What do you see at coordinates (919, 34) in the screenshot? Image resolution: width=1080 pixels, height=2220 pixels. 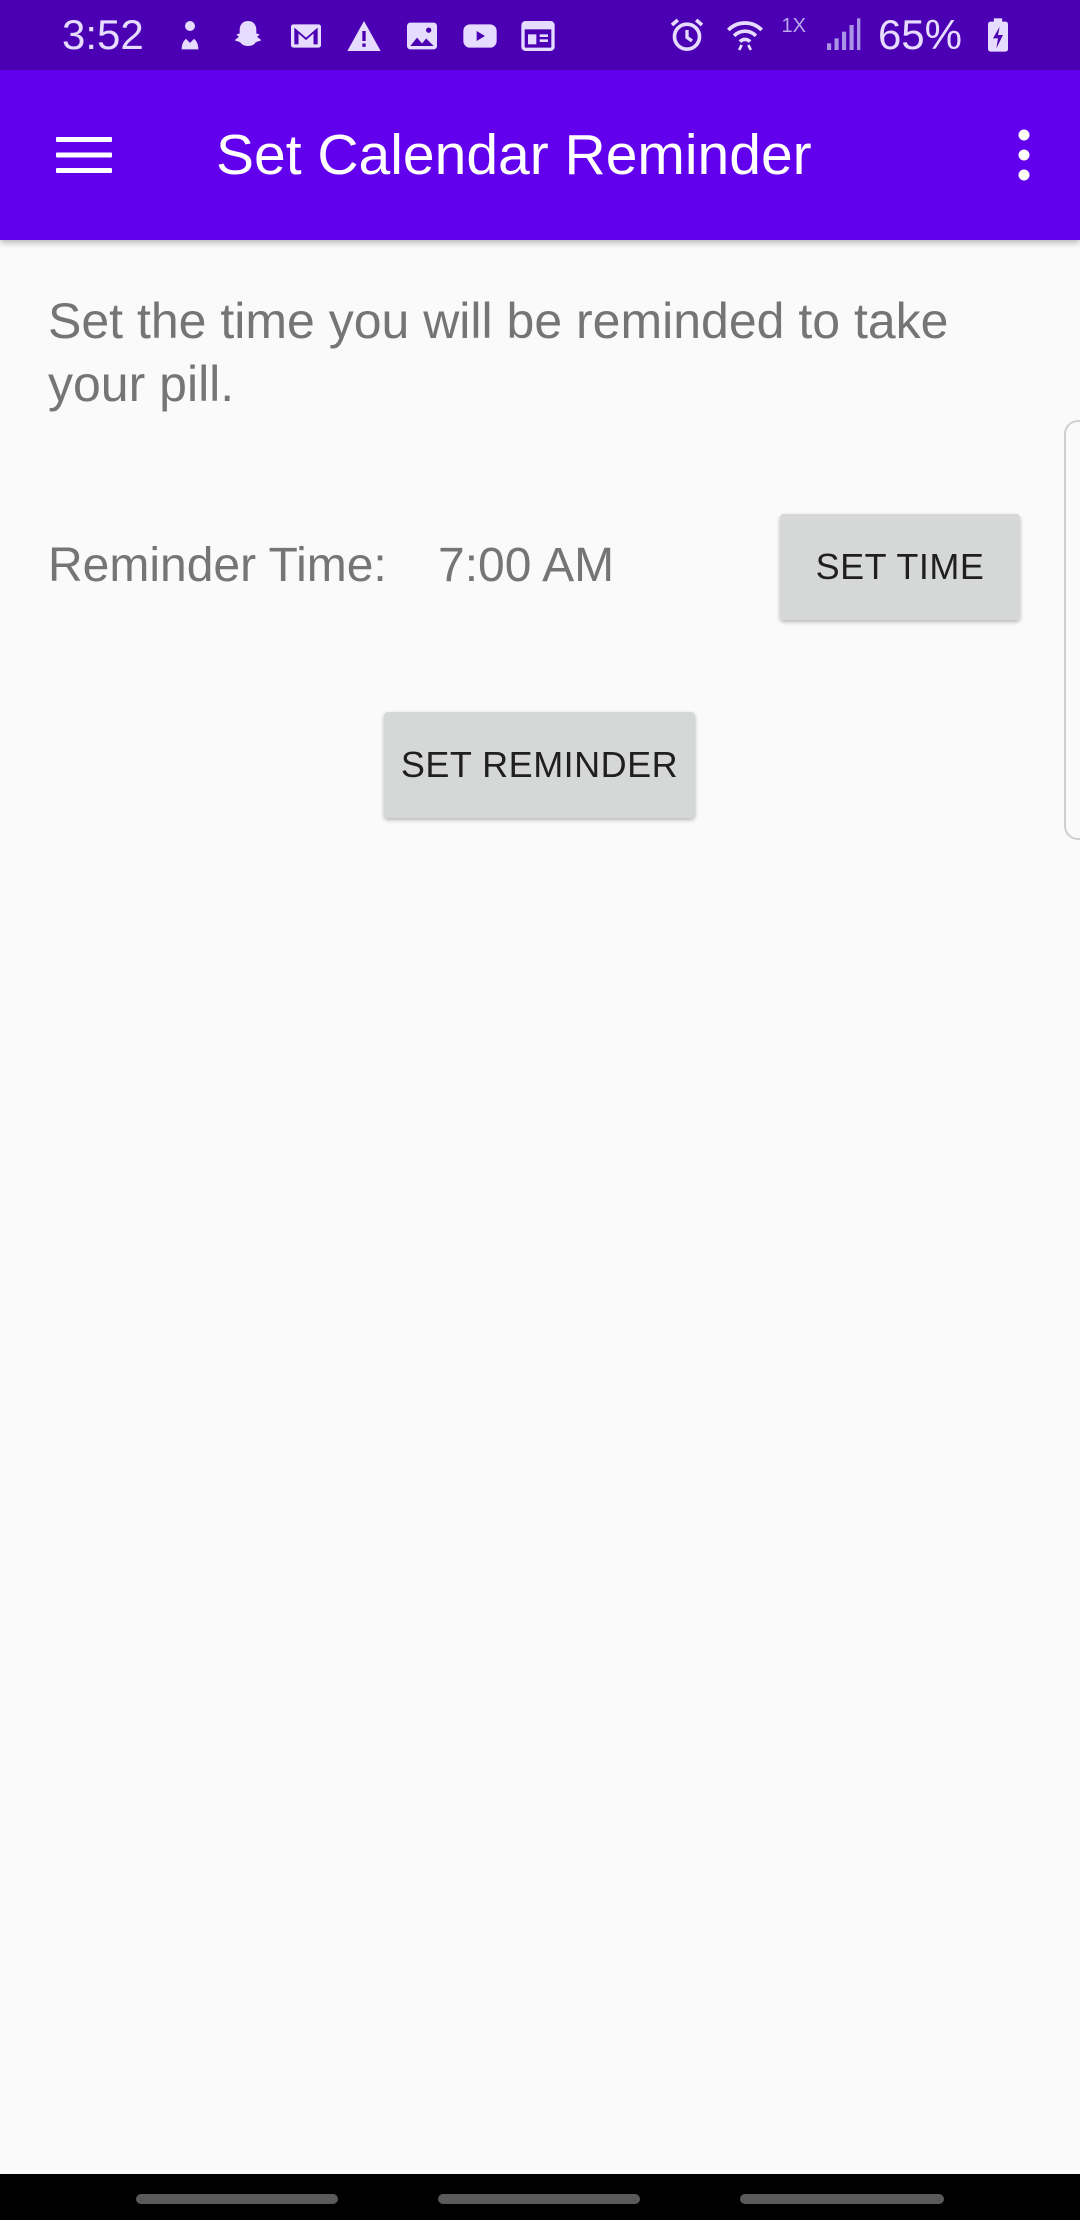 I see `battery-percent: 65%` at bounding box center [919, 34].